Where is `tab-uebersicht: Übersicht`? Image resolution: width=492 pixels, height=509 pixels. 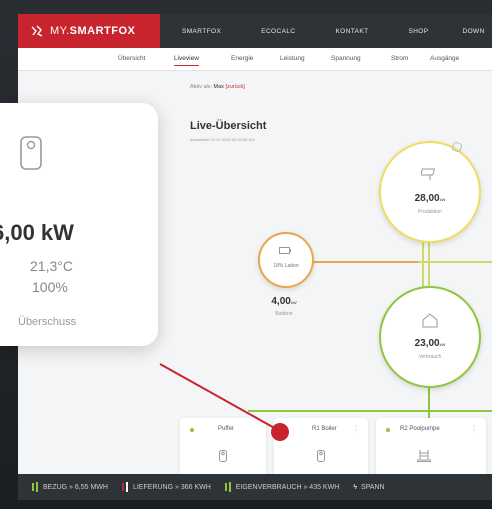 tab-uebersicht: Übersicht is located at coordinates (131, 58).